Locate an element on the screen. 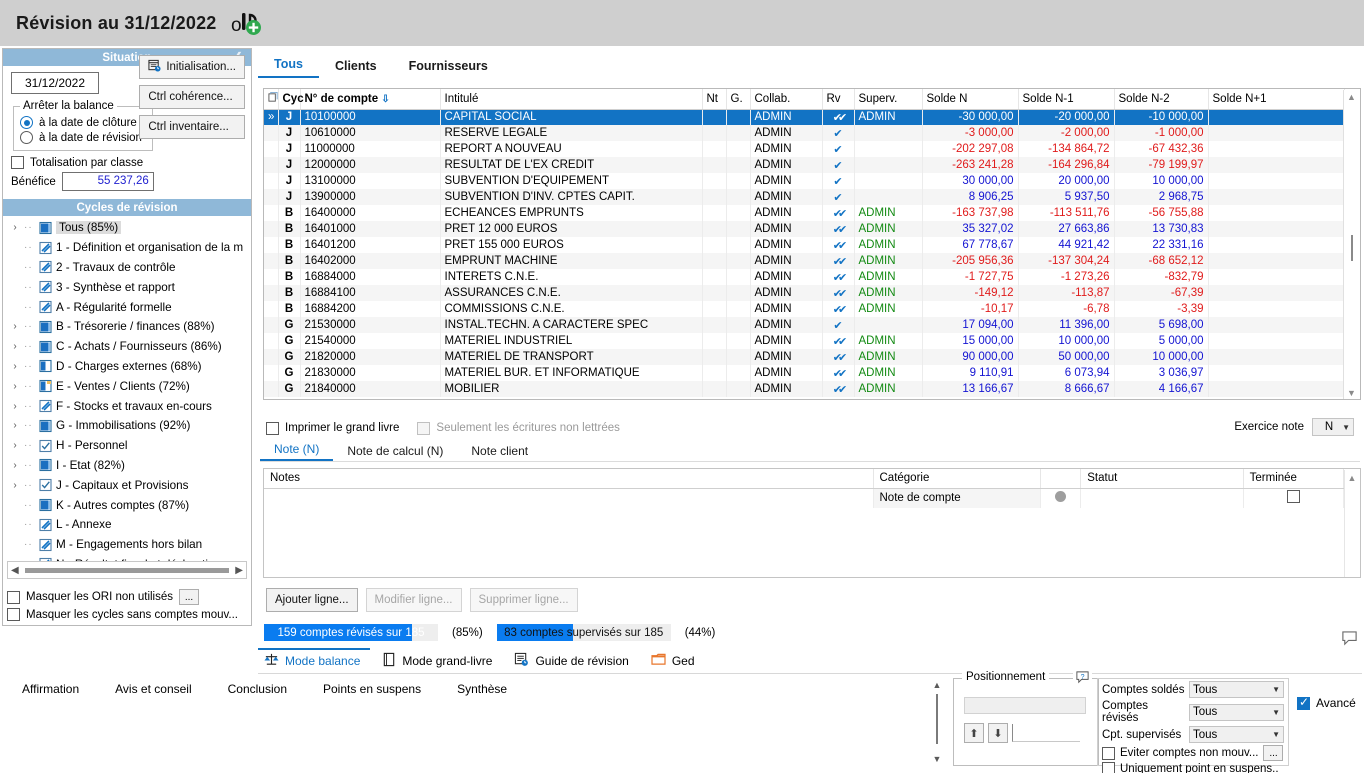 This screenshot has height=773, width=1364. cycle-item-5: › ·· B - Trésorerie / finances (88%) is located at coordinates (127, 327).